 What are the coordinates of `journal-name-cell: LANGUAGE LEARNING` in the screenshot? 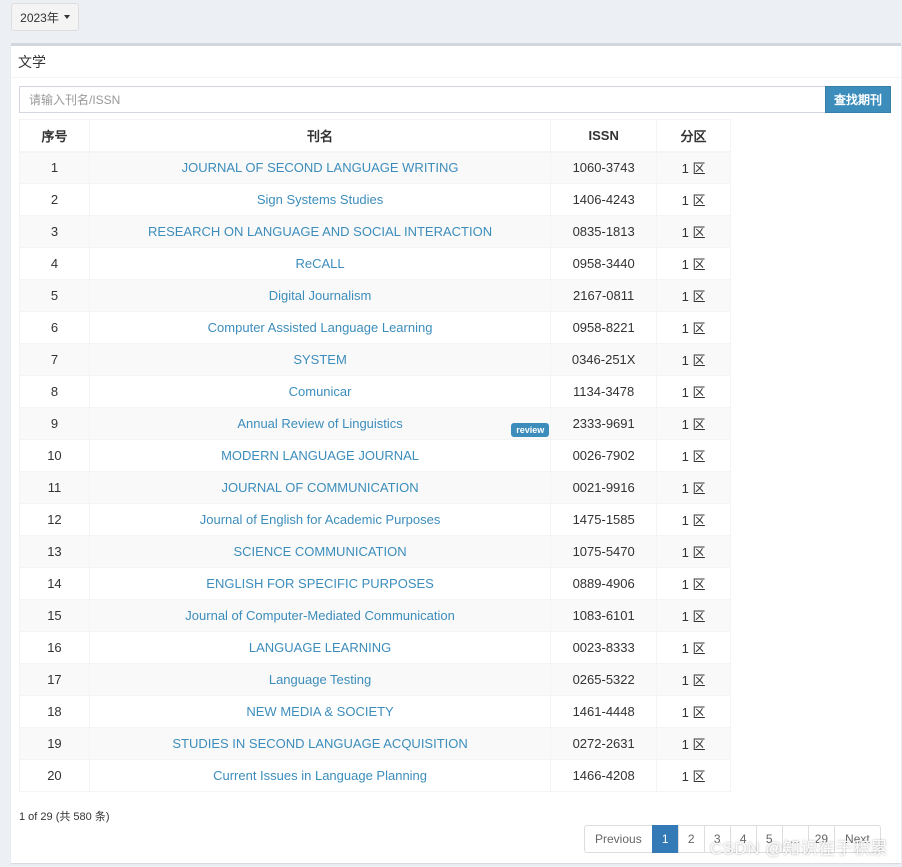 It's located at (320, 647).